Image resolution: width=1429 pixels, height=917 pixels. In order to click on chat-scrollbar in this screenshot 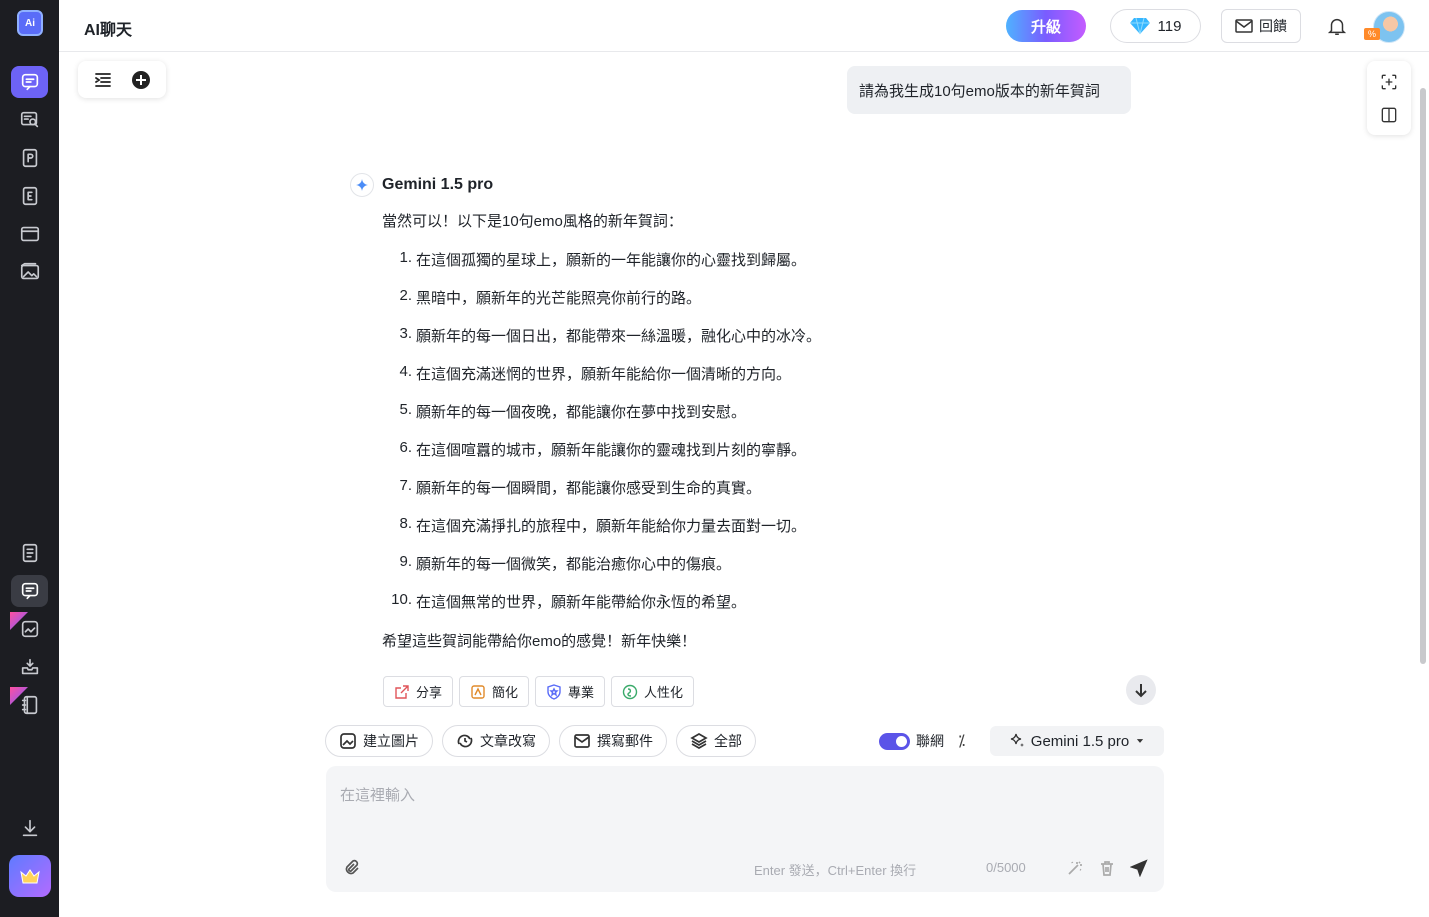, I will do `click(1423, 376)`.